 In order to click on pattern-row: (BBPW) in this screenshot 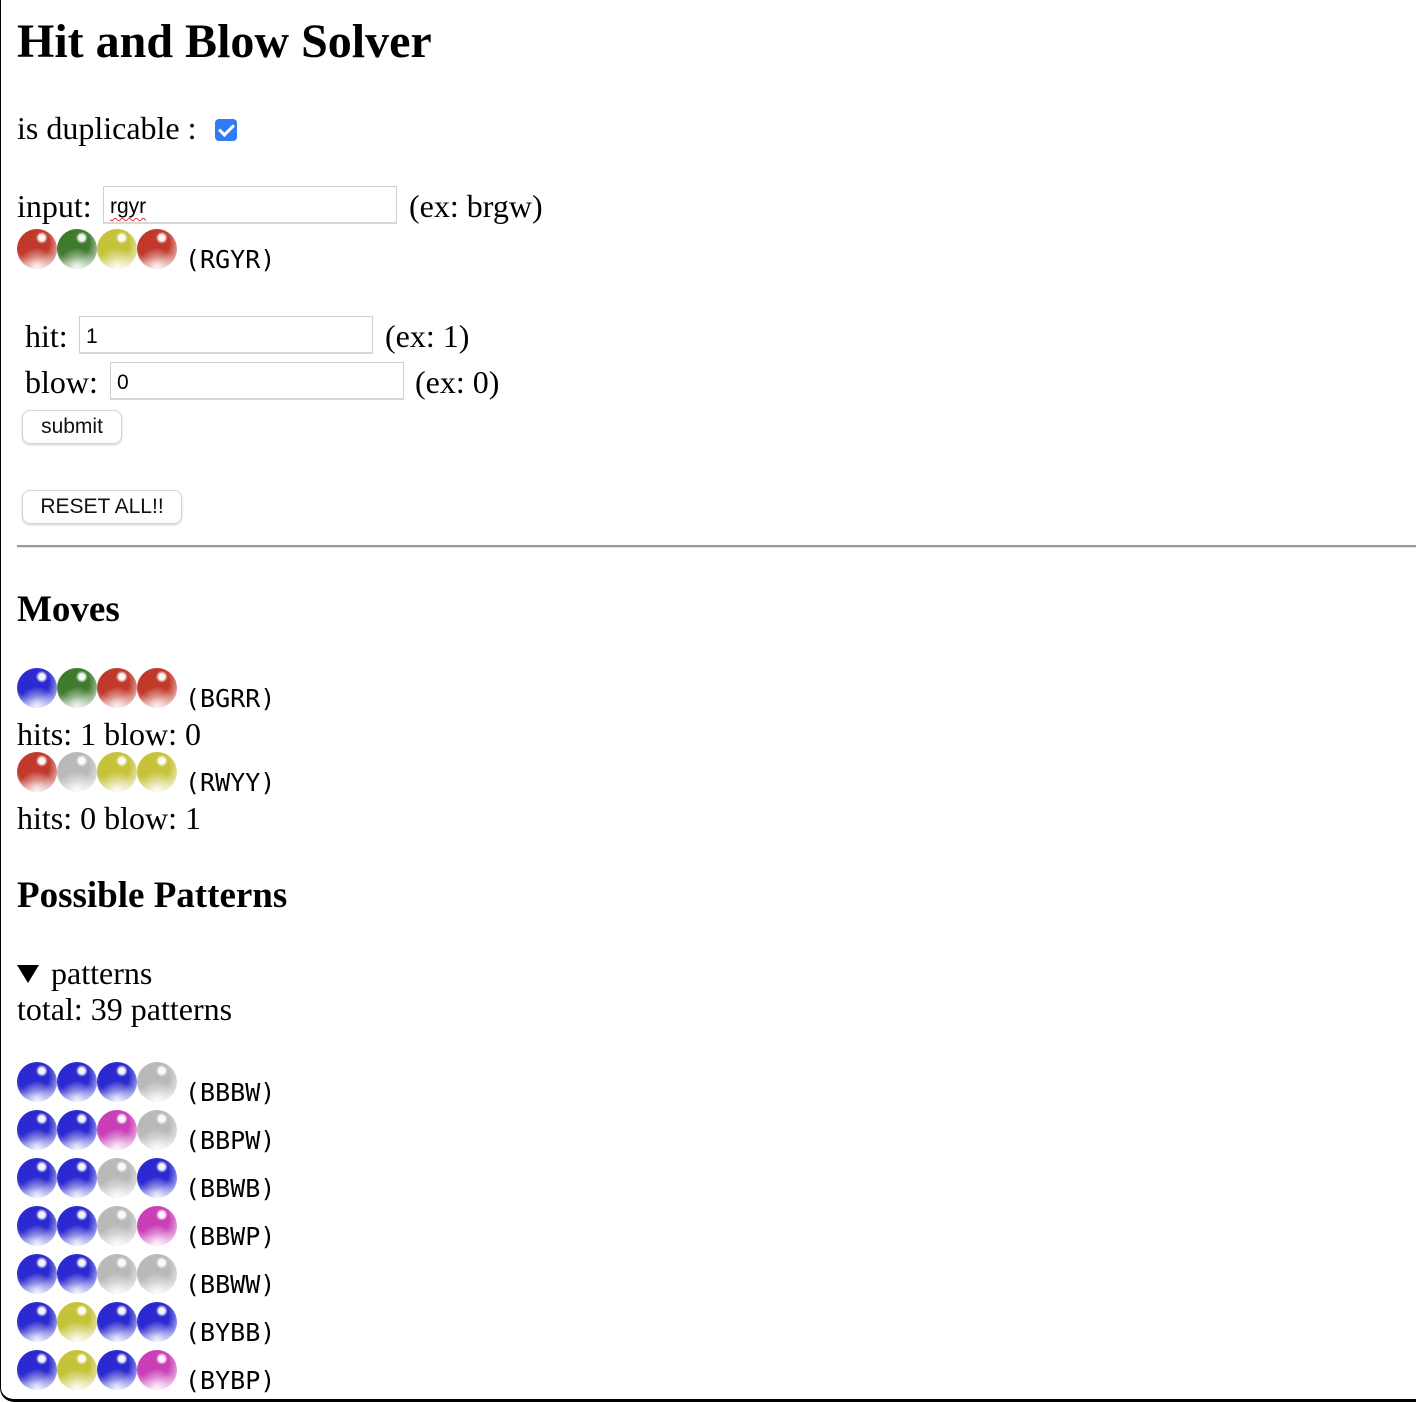, I will do `click(146, 1132)`.